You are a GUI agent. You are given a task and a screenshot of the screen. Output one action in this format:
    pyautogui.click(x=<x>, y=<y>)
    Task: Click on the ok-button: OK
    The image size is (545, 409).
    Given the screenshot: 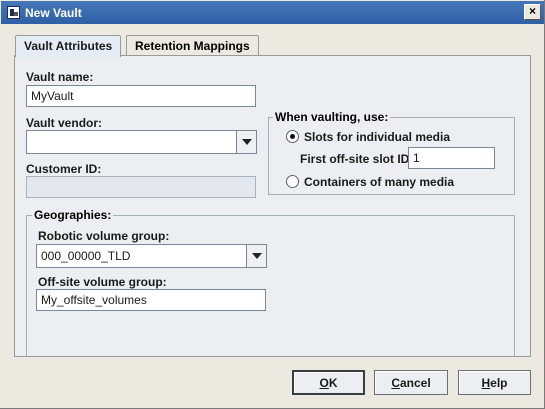 What is the action you would take?
    pyautogui.click(x=328, y=382)
    